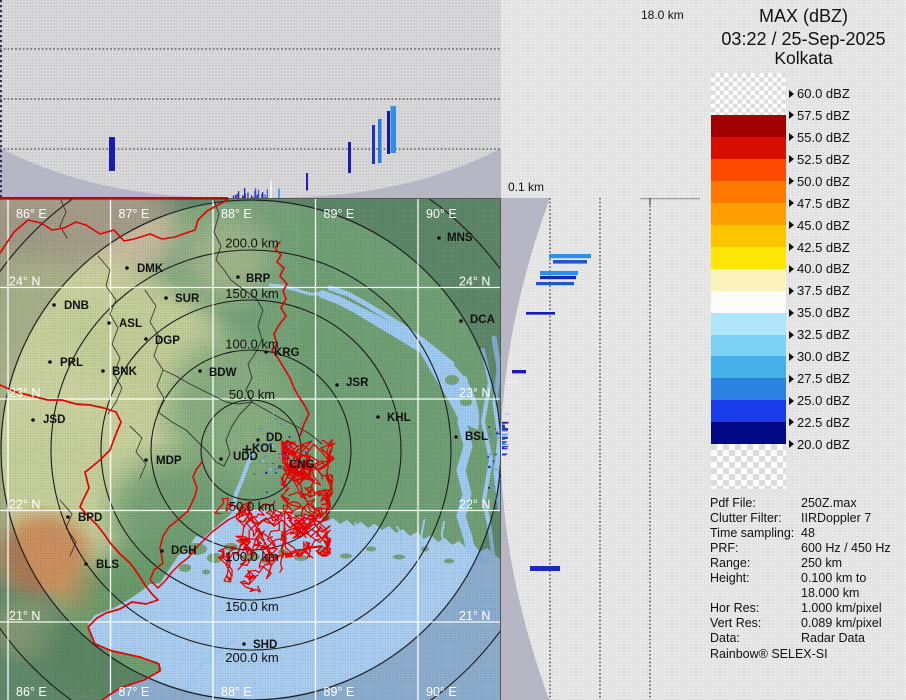 The image size is (906, 700). What do you see at coordinates (150, 269) in the screenshot?
I see `svg-text: DMK` at bounding box center [150, 269].